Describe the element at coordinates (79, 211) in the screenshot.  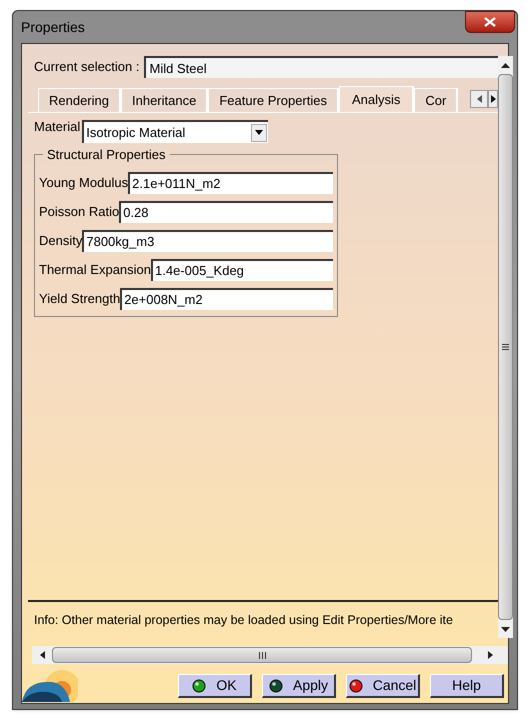
I see `property-label: Poisson Ratio` at that location.